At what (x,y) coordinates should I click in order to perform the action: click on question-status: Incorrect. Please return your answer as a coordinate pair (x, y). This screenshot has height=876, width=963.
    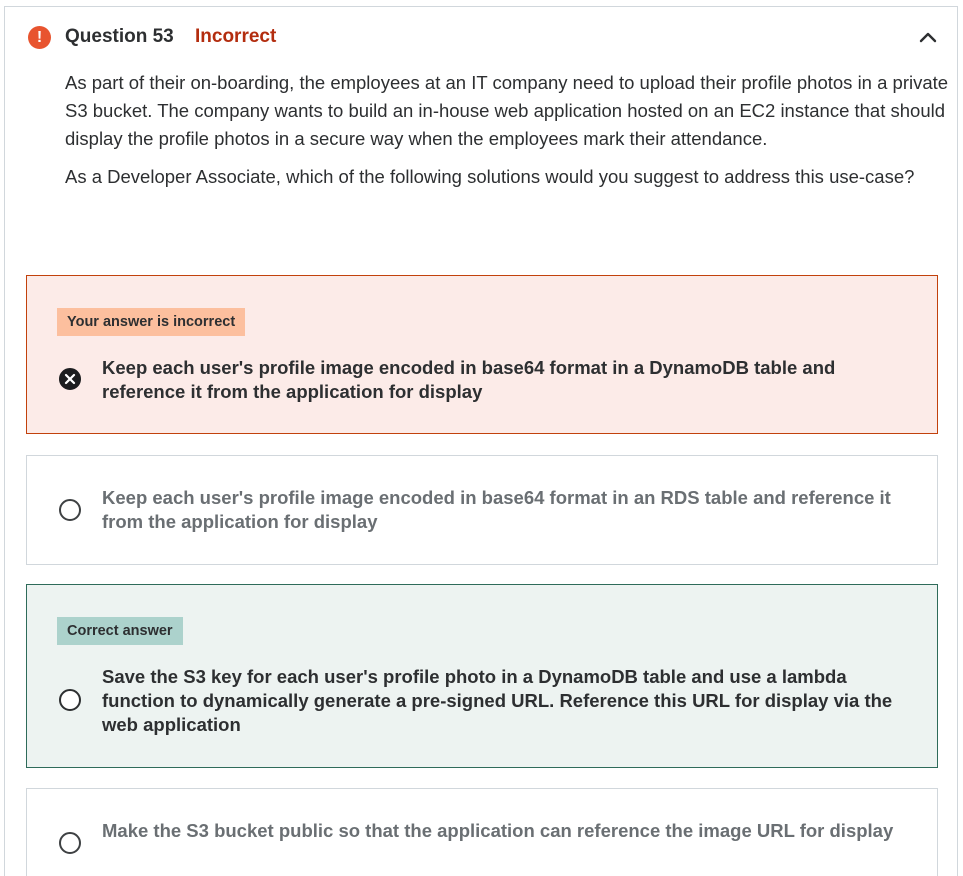
    Looking at the image, I should click on (236, 36).